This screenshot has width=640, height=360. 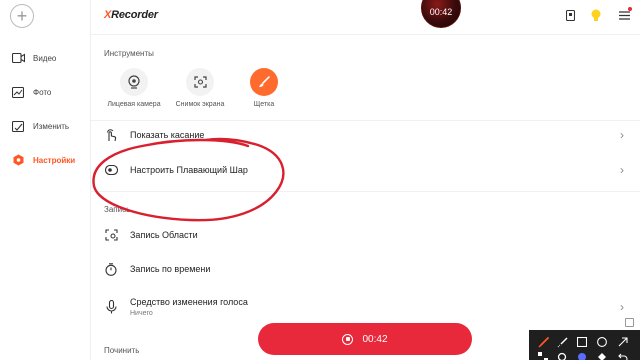 I want to click on sidebar-item-settings: Настройки, so click(x=45, y=160).